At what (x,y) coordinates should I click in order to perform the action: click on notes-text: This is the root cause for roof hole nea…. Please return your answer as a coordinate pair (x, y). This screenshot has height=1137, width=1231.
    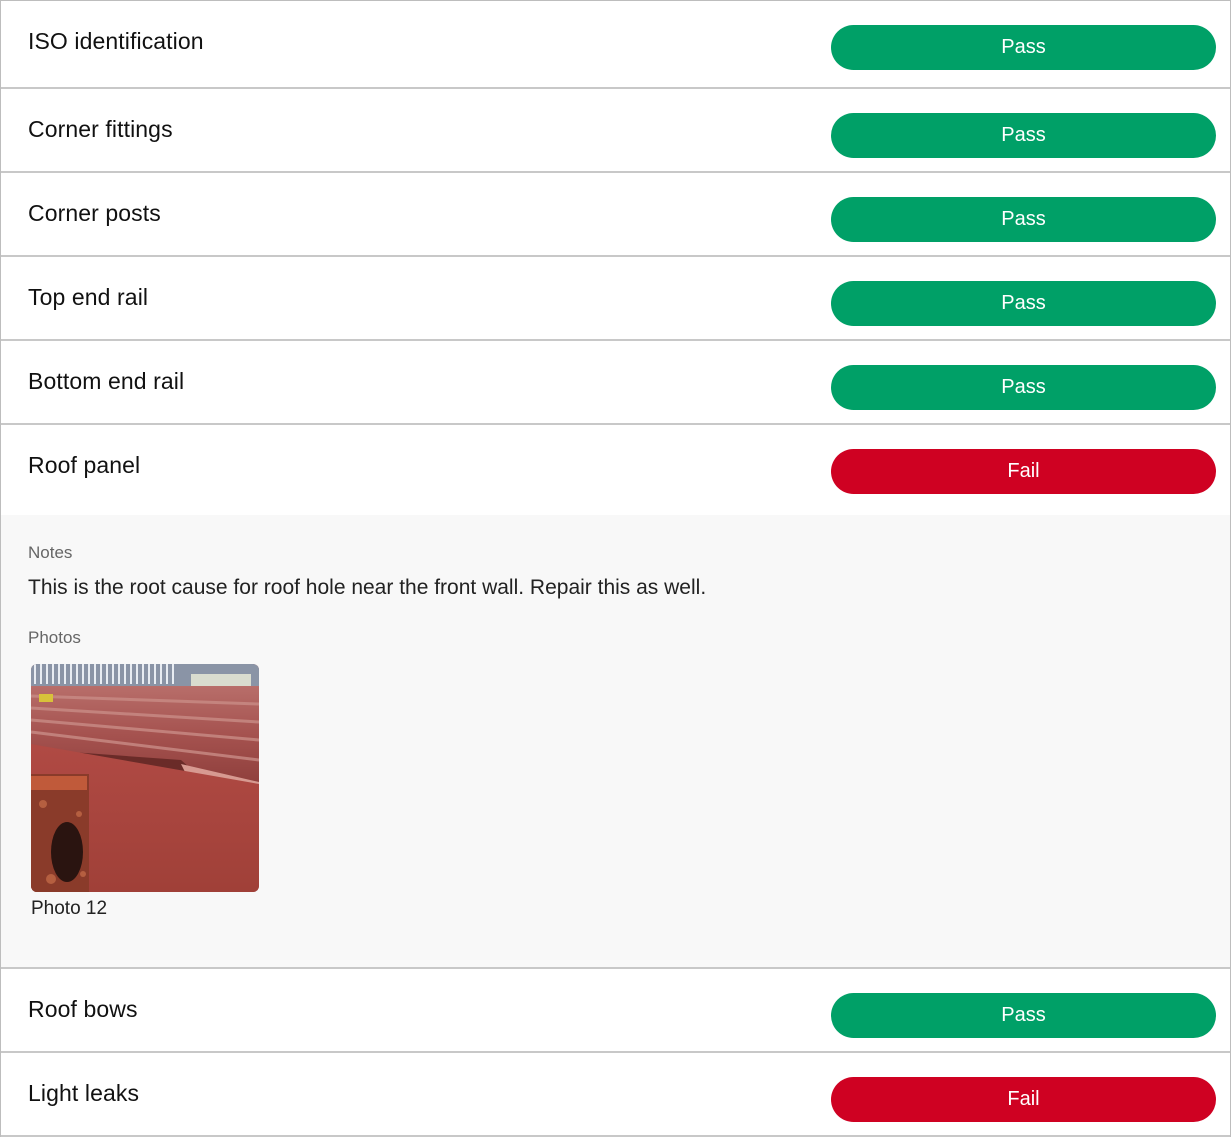
    Looking at the image, I should click on (367, 587).